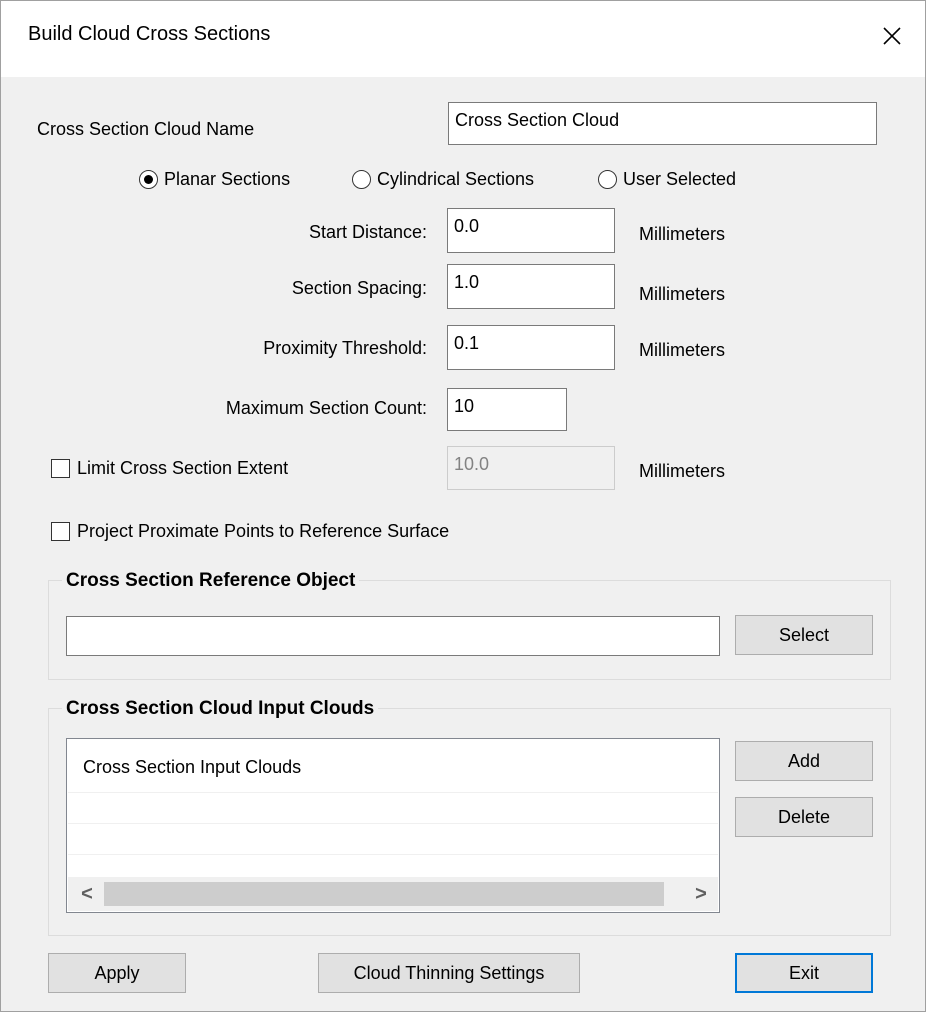  Describe the element at coordinates (531, 286) in the screenshot. I see `section-spacing-input: 1.0` at that location.